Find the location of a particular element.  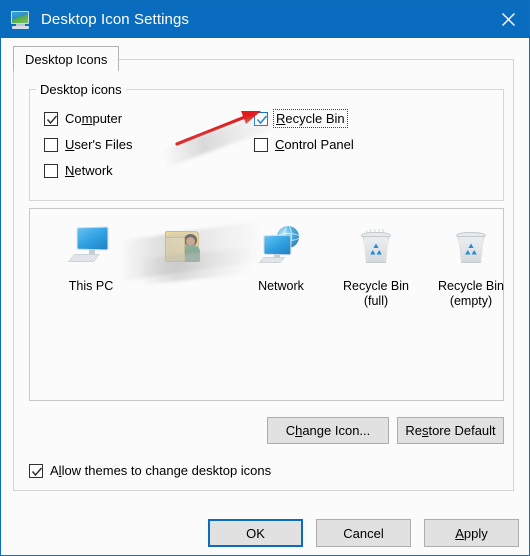

preview-icon-users-files is located at coordinates (186, 251).